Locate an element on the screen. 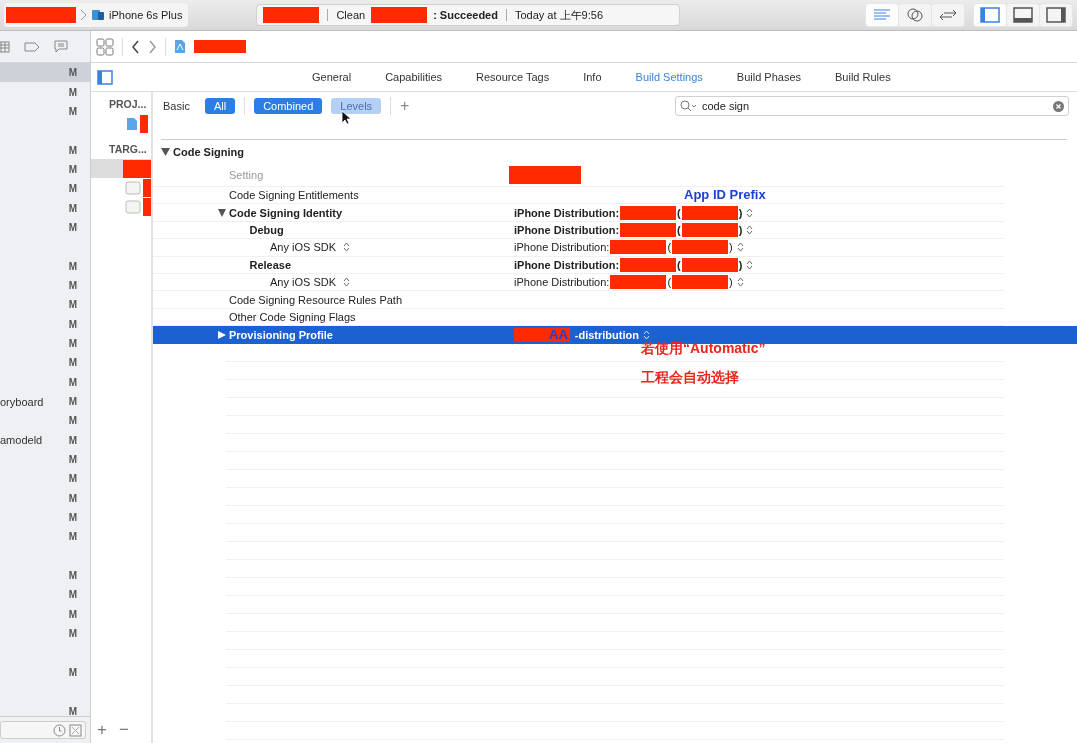  basic-filter: Basic is located at coordinates (176, 106).